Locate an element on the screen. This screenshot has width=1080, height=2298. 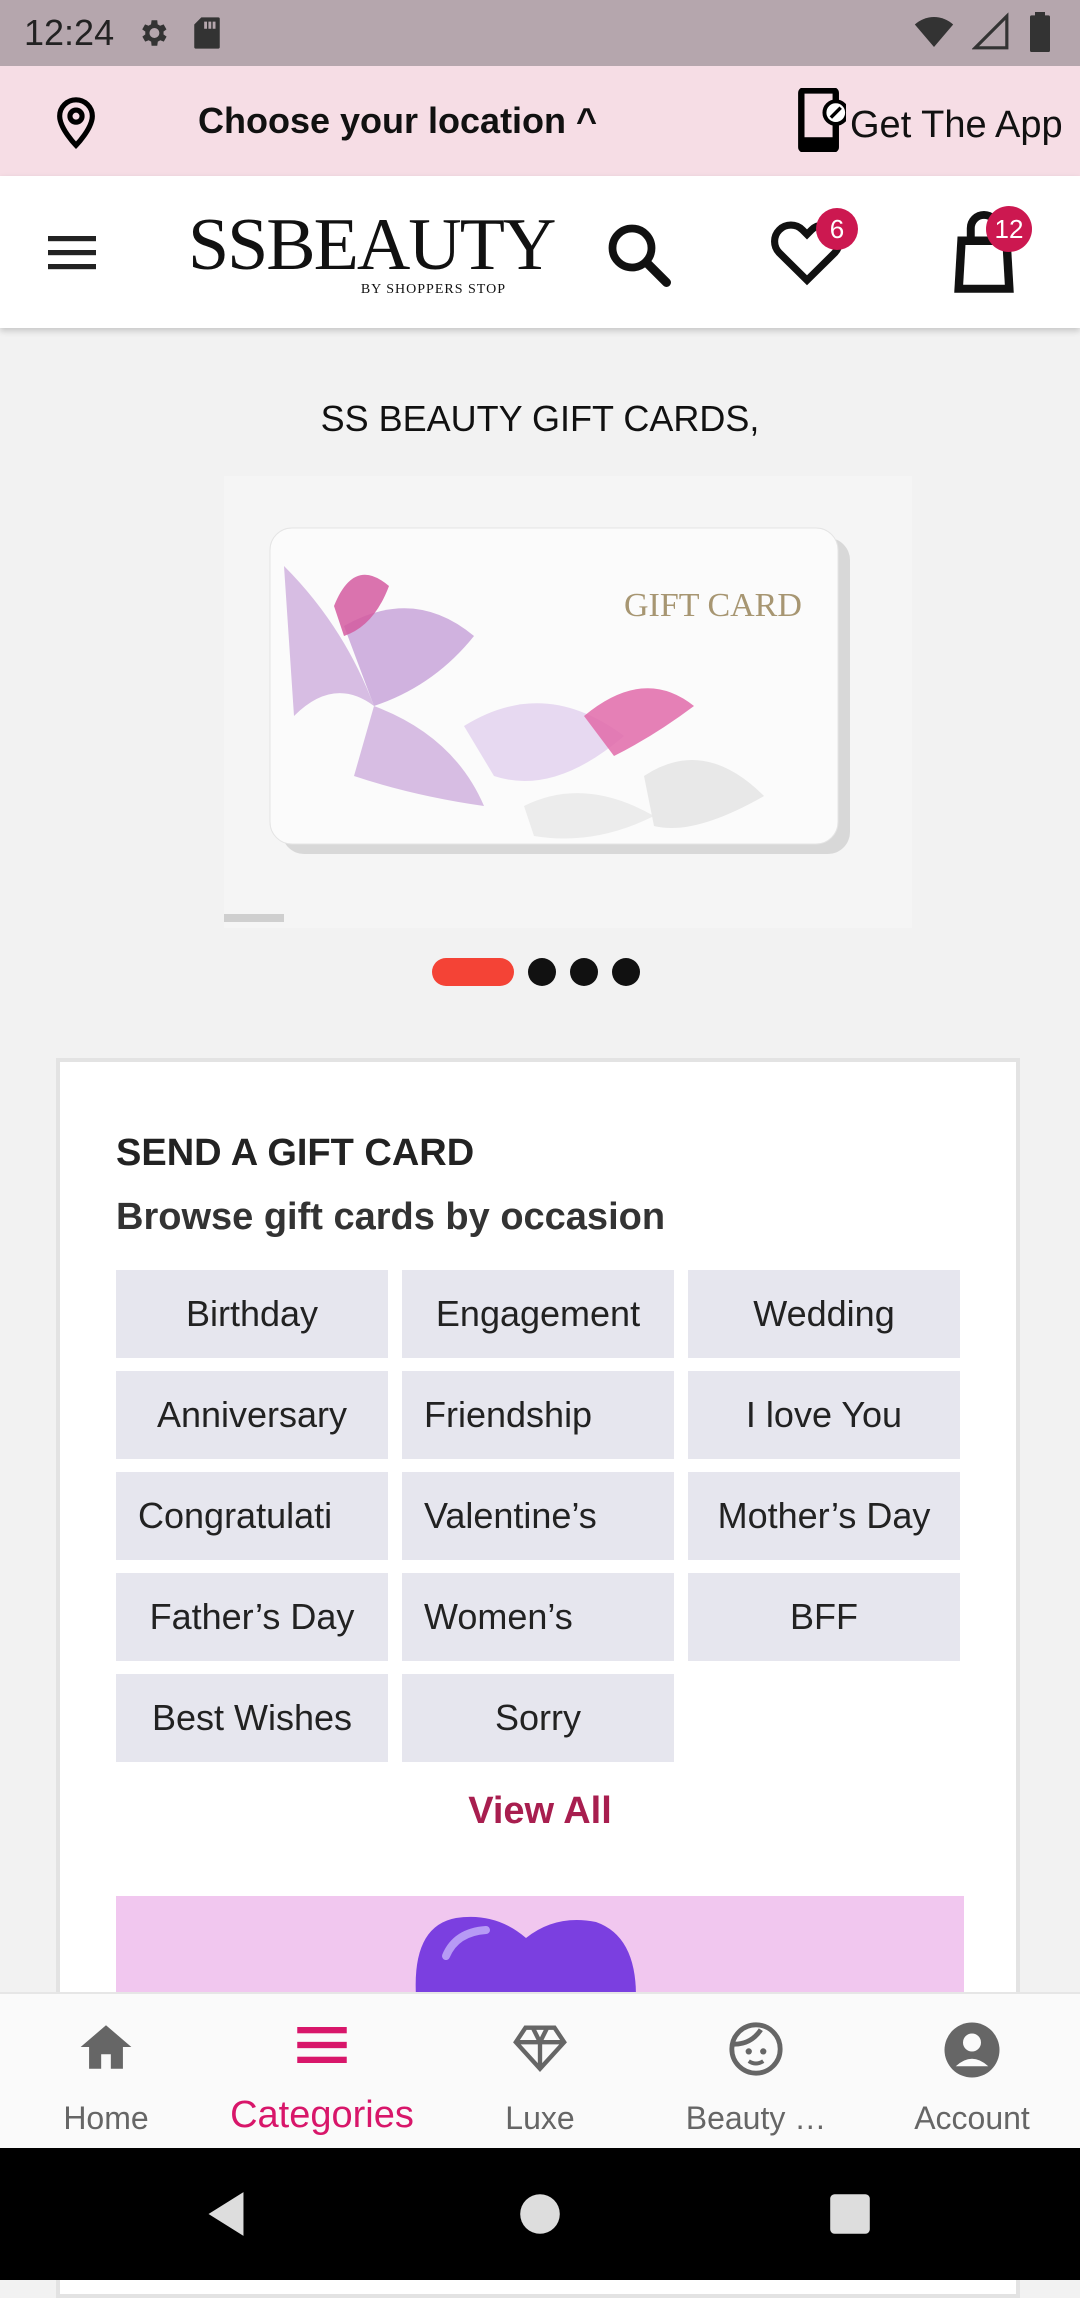
gear-icon is located at coordinates (153, 33).